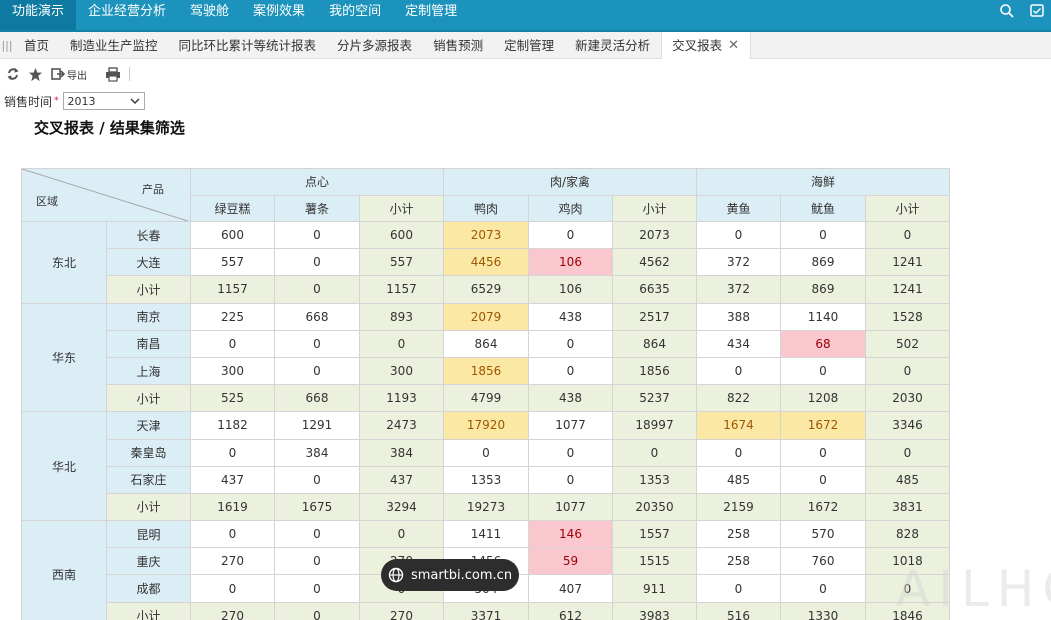  I want to click on top-nav: 功能演示 企业经营分析 驾驶舱 案例效果 我的空间 定制管理, so click(525, 16).